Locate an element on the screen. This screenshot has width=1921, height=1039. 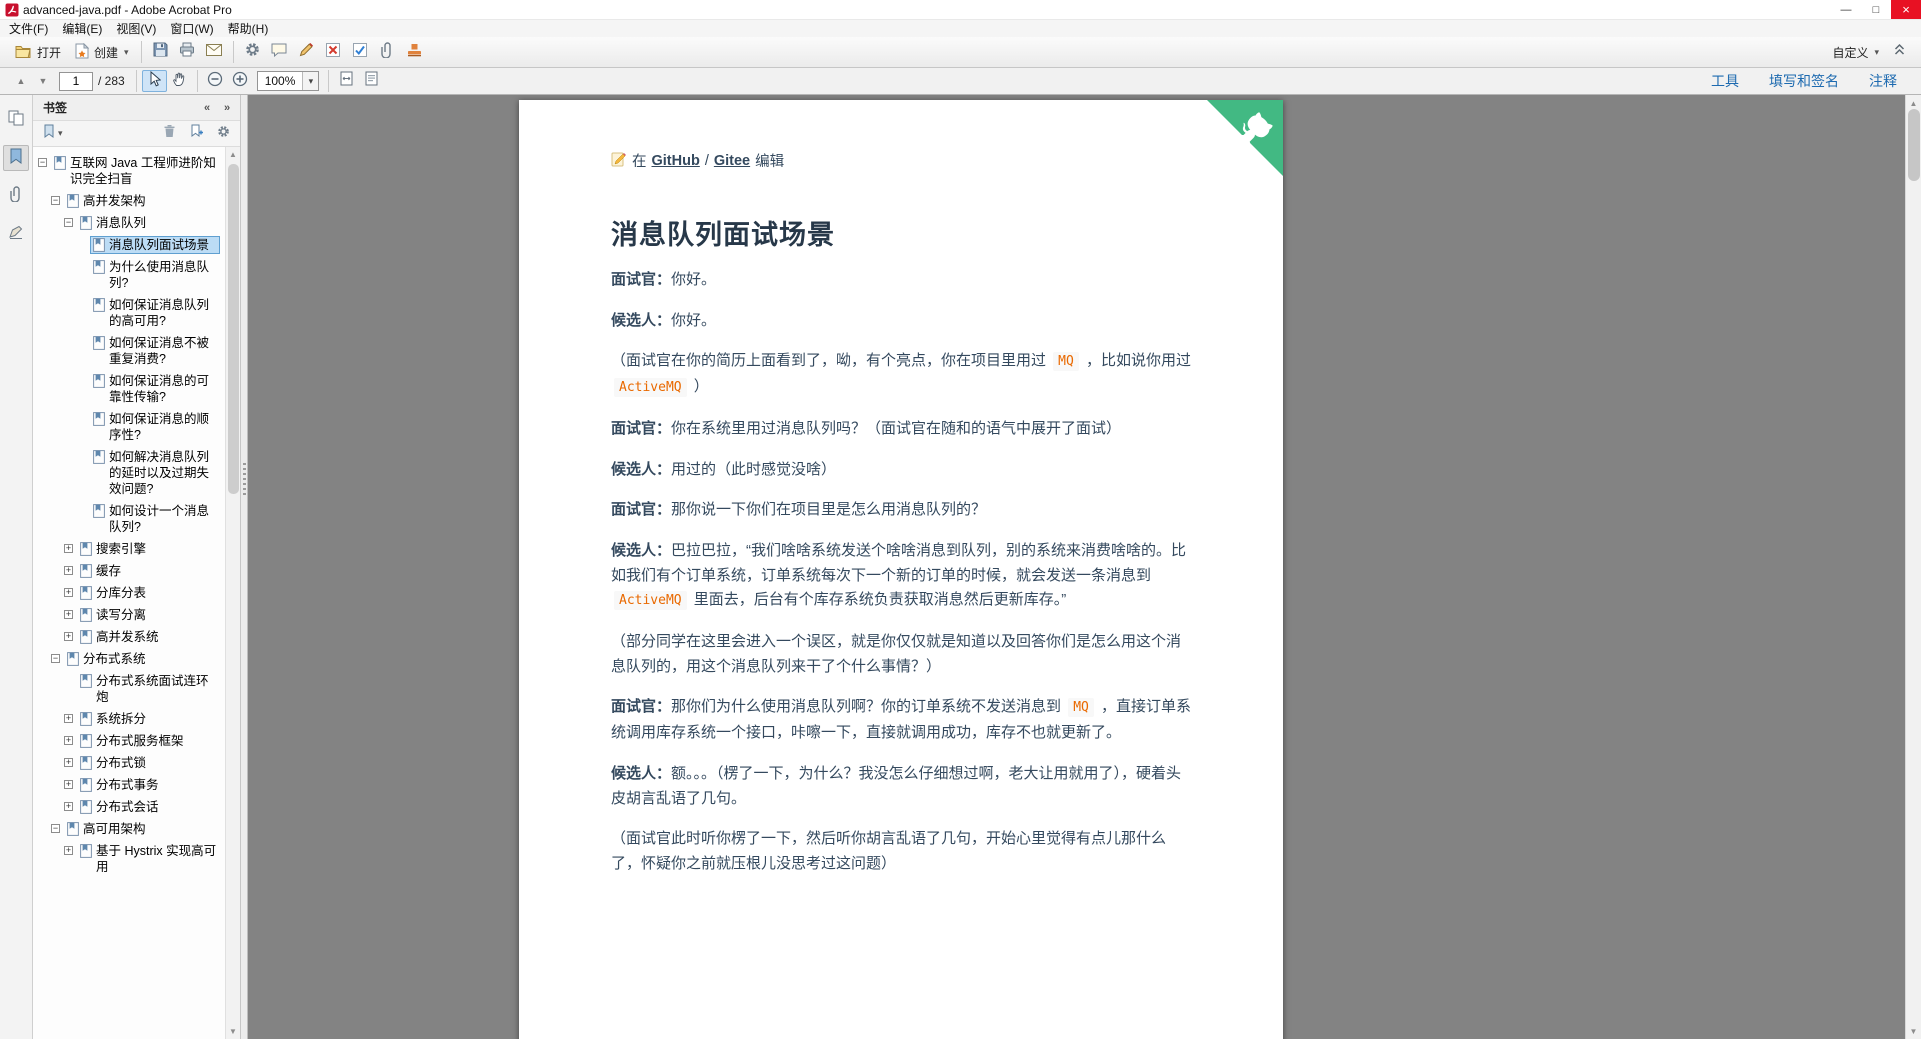
bookmark-options-button: ▾ is located at coordinates (53, 133).